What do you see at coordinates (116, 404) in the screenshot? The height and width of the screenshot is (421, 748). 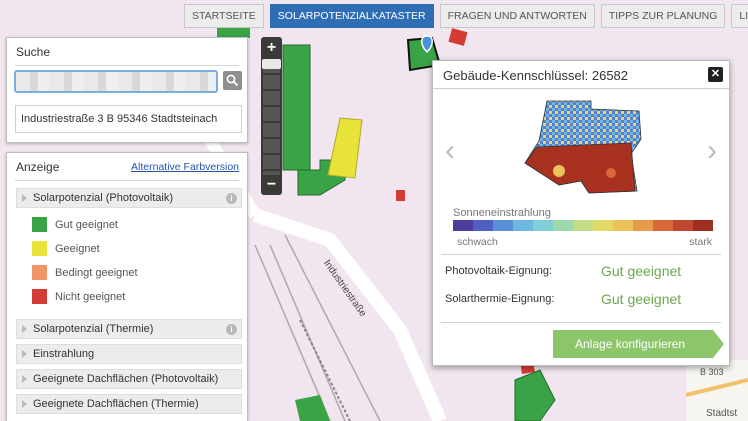 I see `section-label: Geeignete Dachflächen (Thermie)` at bounding box center [116, 404].